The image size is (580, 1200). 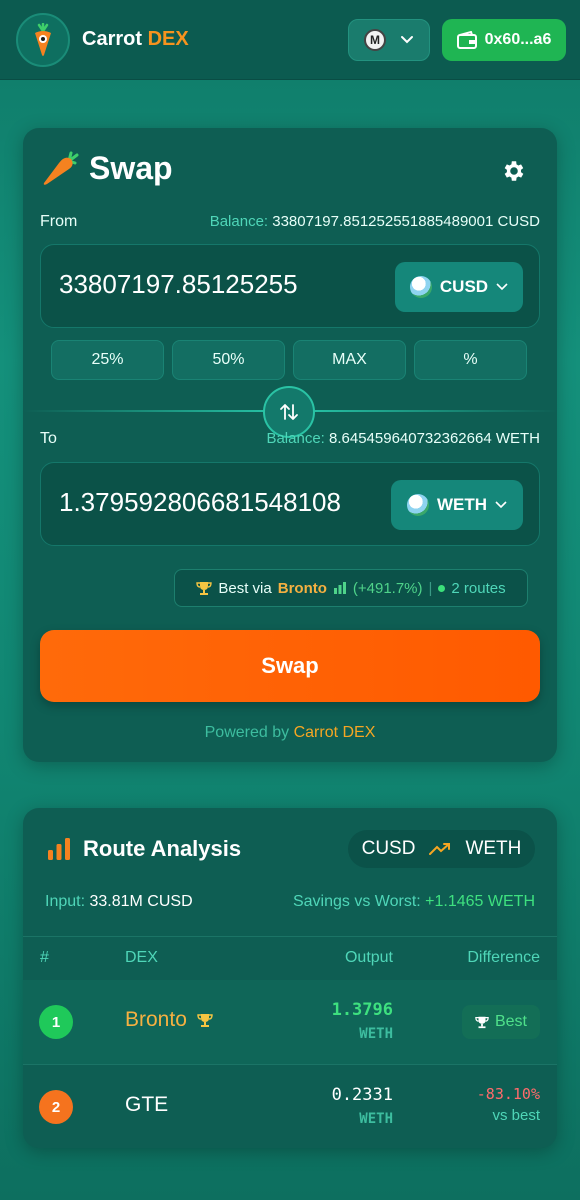 I want to click on col-output: Output, so click(x=368, y=957).